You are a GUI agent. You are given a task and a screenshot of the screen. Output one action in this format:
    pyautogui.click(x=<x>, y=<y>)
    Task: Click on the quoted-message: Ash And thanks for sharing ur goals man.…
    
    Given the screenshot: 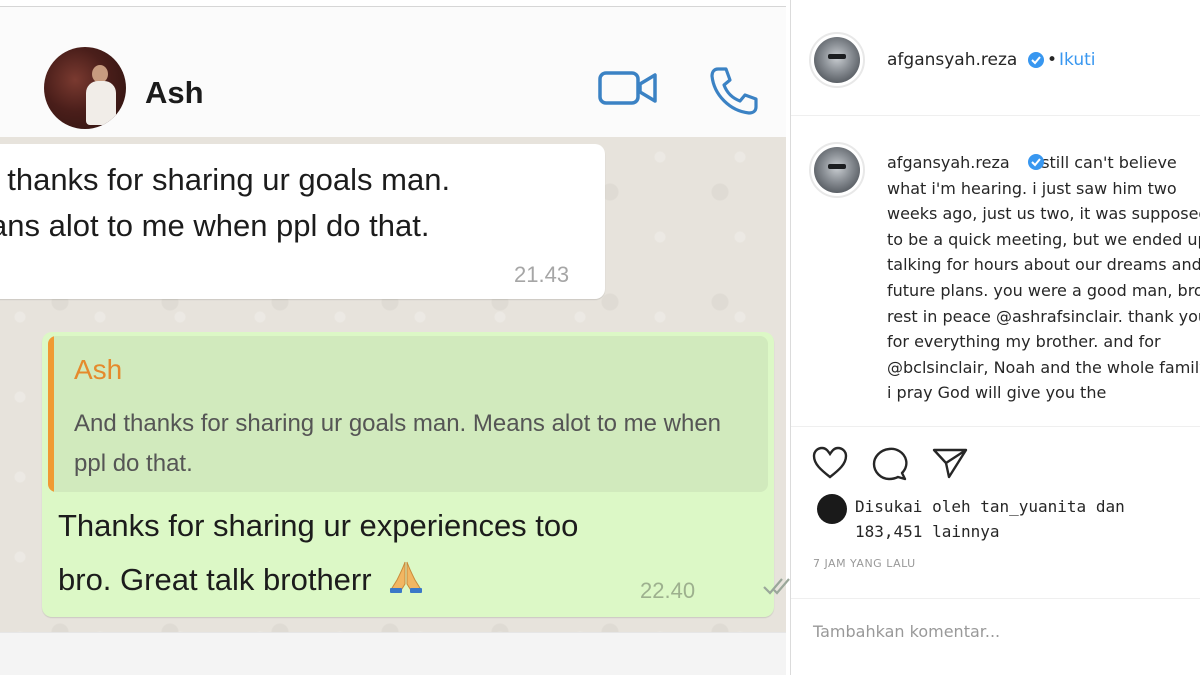 What is the action you would take?
    pyautogui.click(x=408, y=414)
    